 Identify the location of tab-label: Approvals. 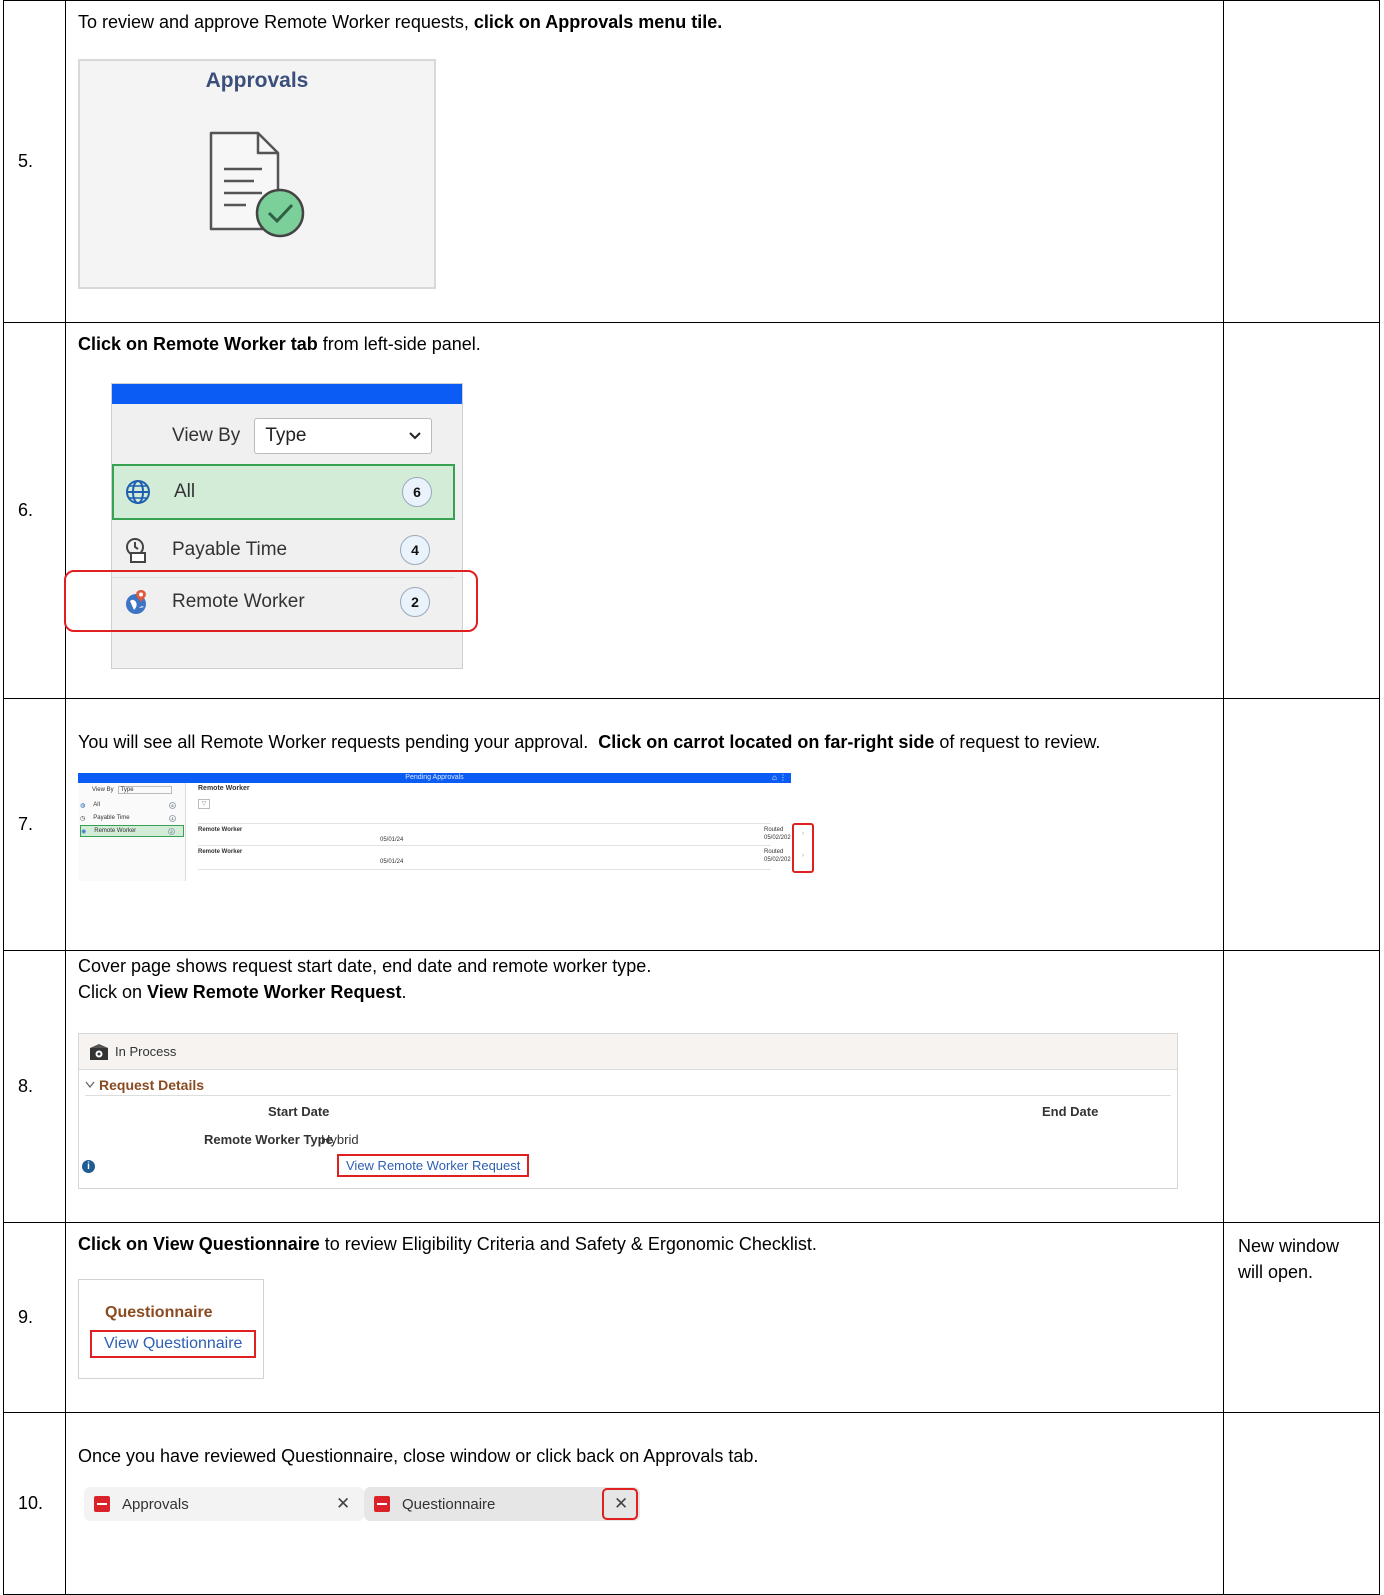
(155, 1504).